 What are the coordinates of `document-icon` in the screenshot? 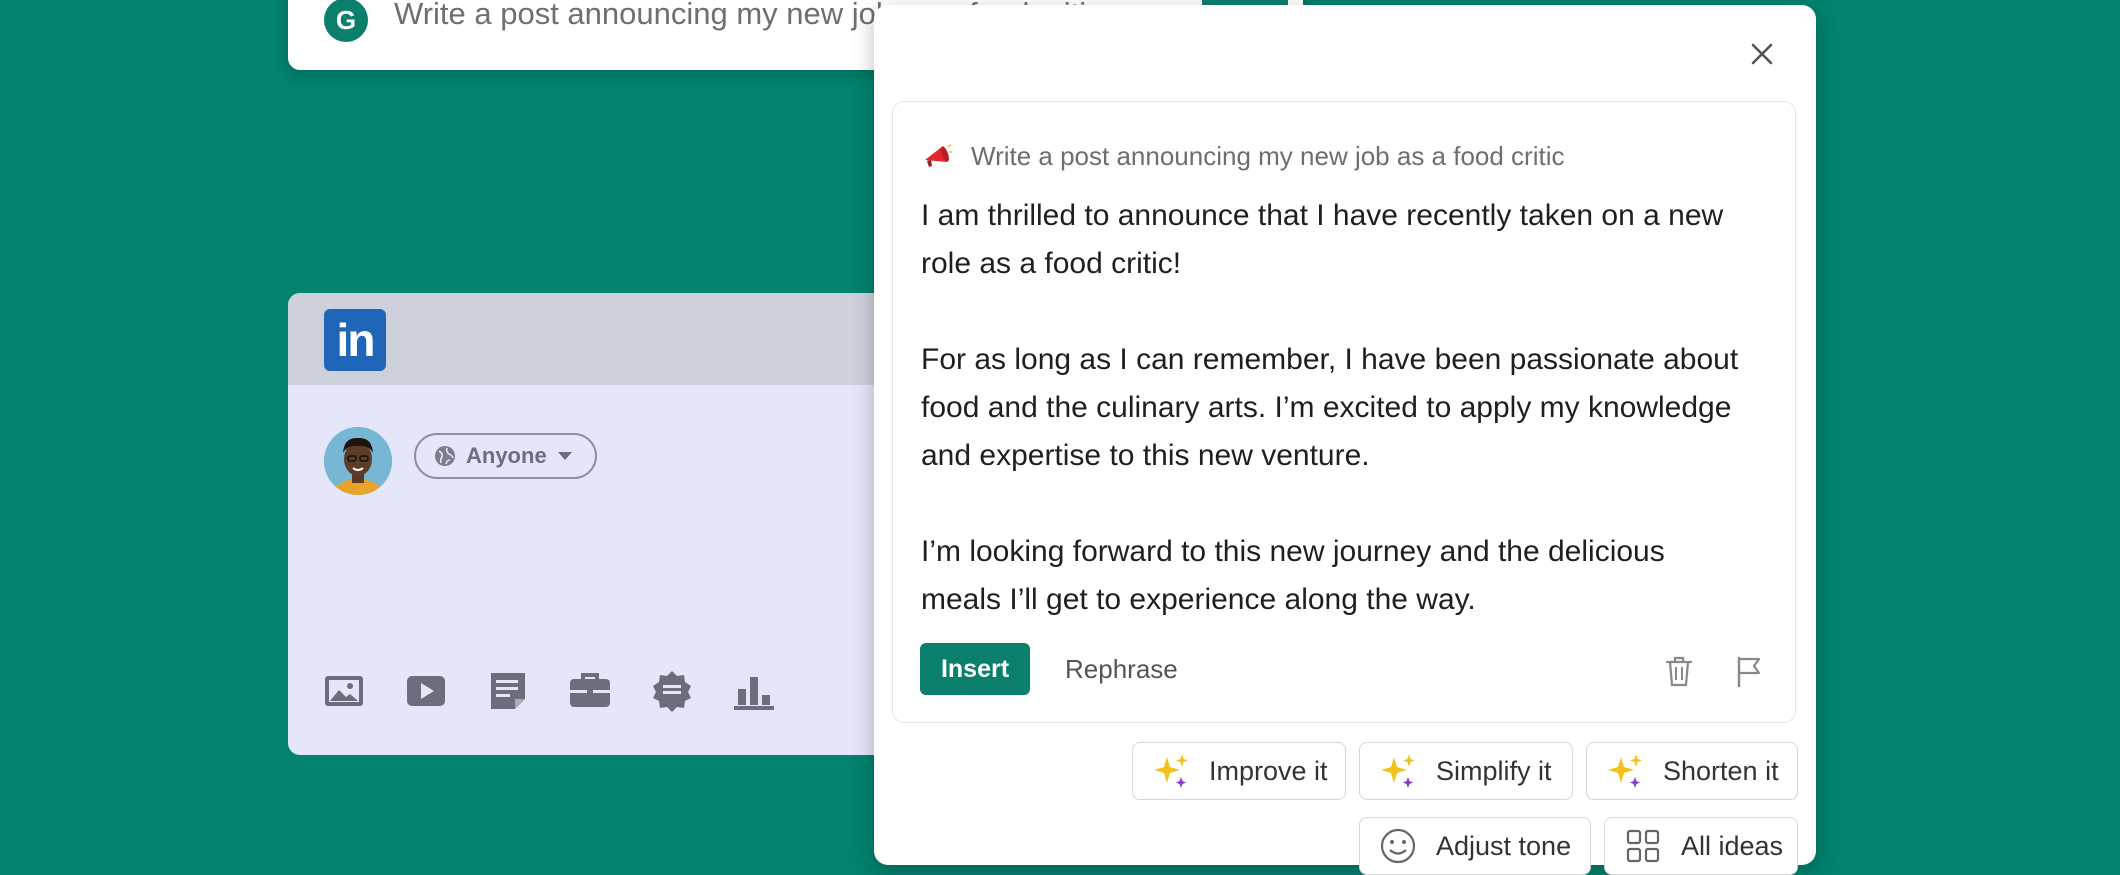 It's located at (508, 691).